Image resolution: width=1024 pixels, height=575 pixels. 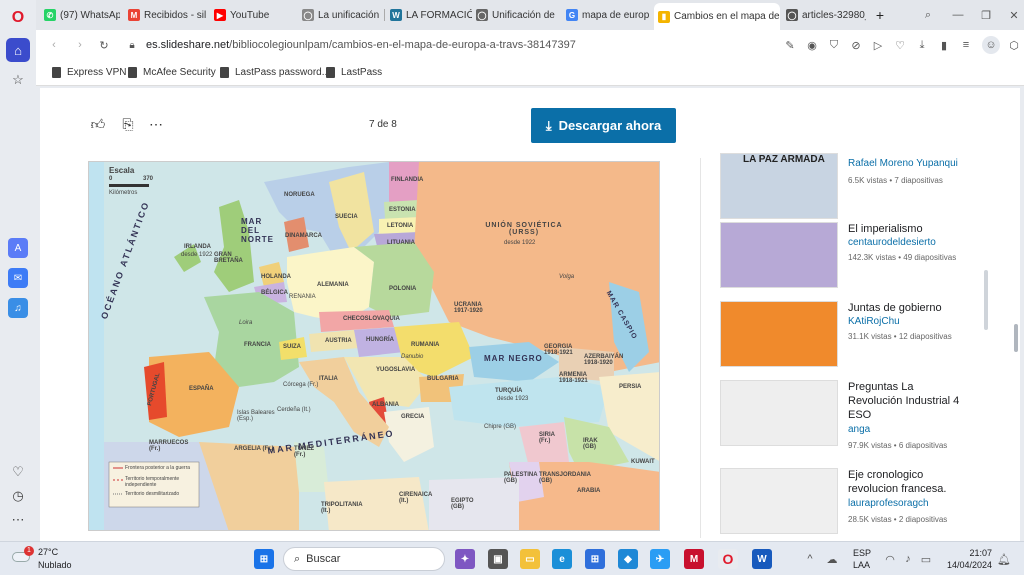 What do you see at coordinates (908, 559) in the screenshot?
I see `volume-icon: ♪` at bounding box center [908, 559].